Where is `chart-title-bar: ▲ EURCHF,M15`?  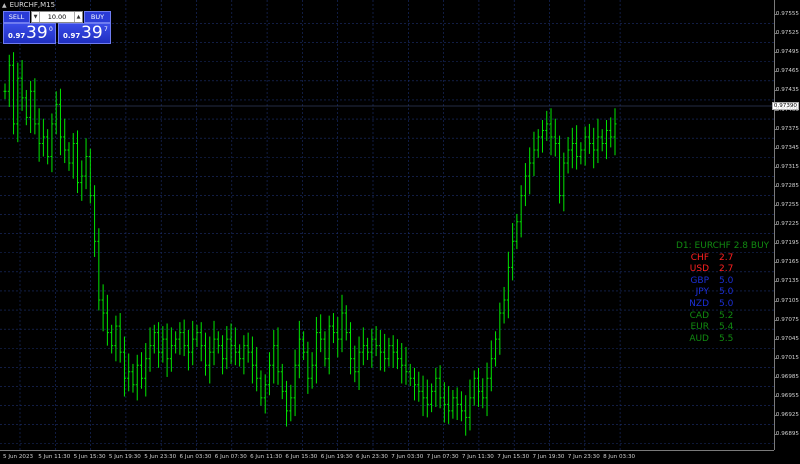 chart-title-bar: ▲ EURCHF,M15 is located at coordinates (27, 5).